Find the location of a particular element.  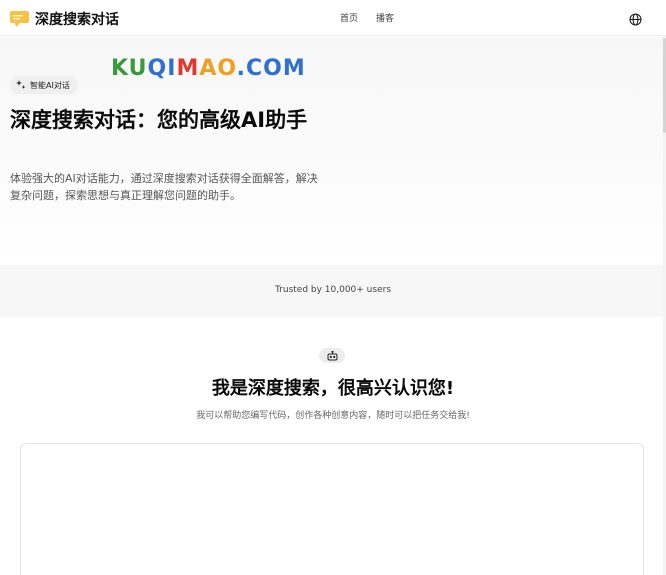

nav-podcast: 播客 is located at coordinates (385, 17).